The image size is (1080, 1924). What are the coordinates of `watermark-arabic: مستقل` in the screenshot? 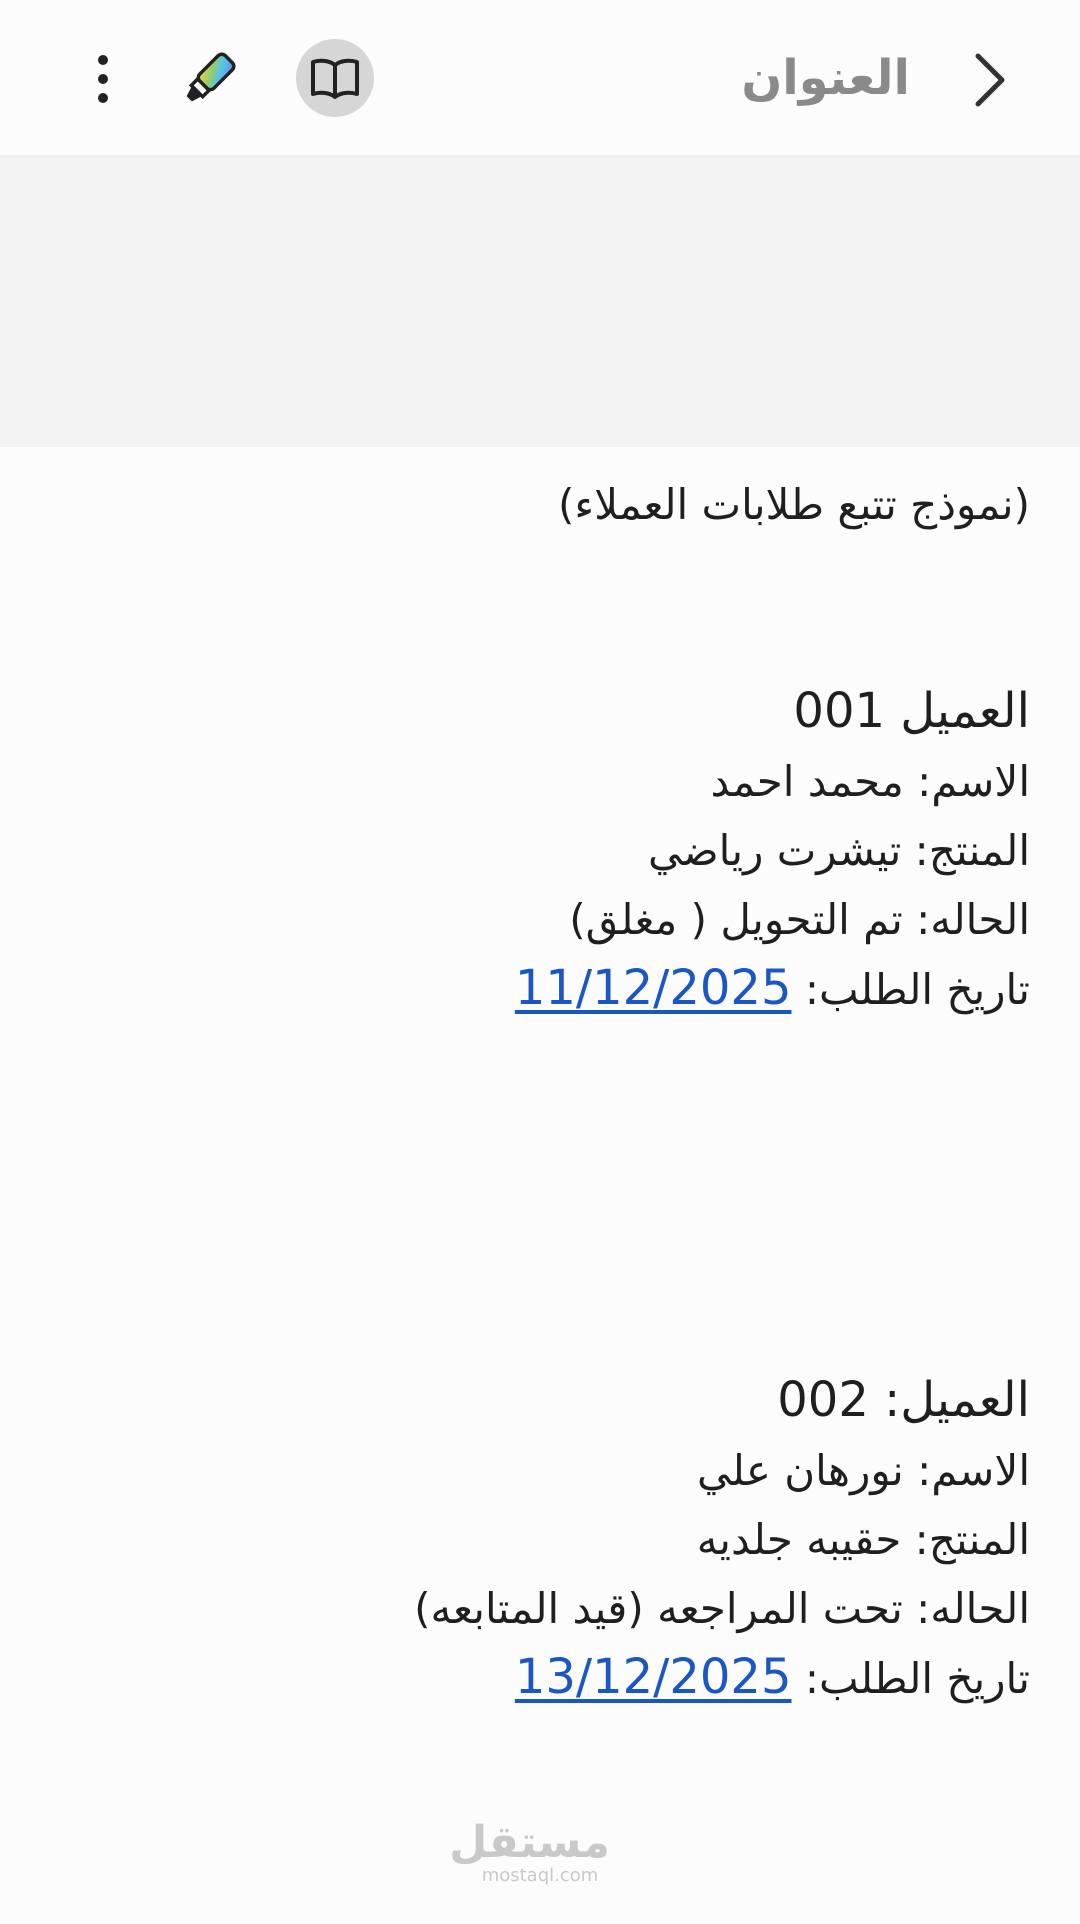 It's located at (529, 1842).